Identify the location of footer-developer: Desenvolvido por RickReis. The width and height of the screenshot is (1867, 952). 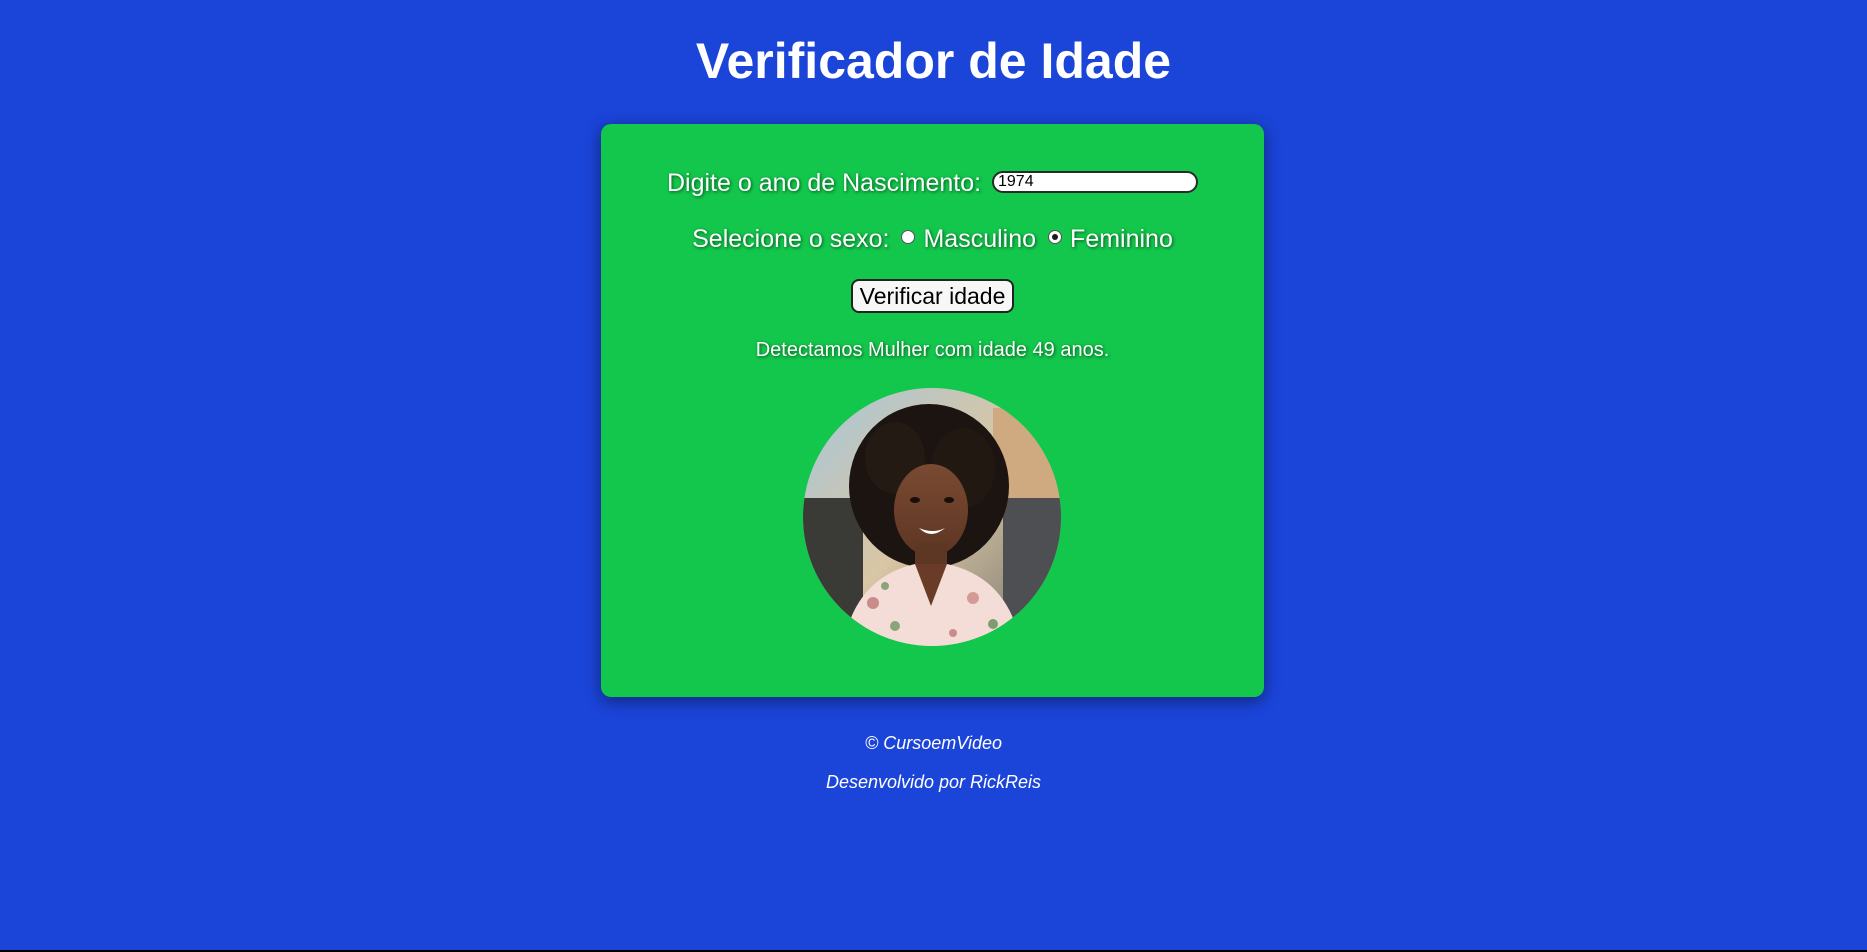
(933, 782).